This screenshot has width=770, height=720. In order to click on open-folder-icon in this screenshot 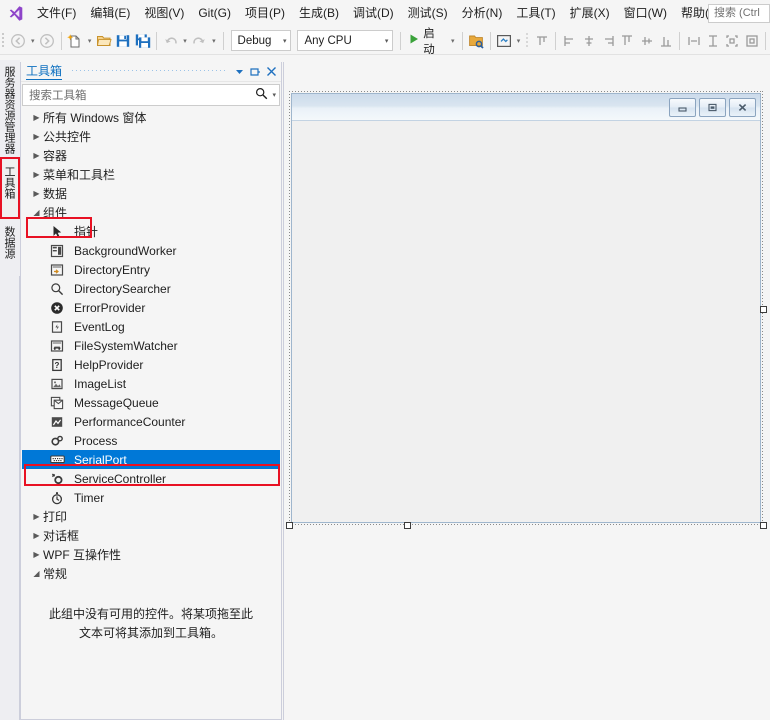, I will do `click(103, 41)`.